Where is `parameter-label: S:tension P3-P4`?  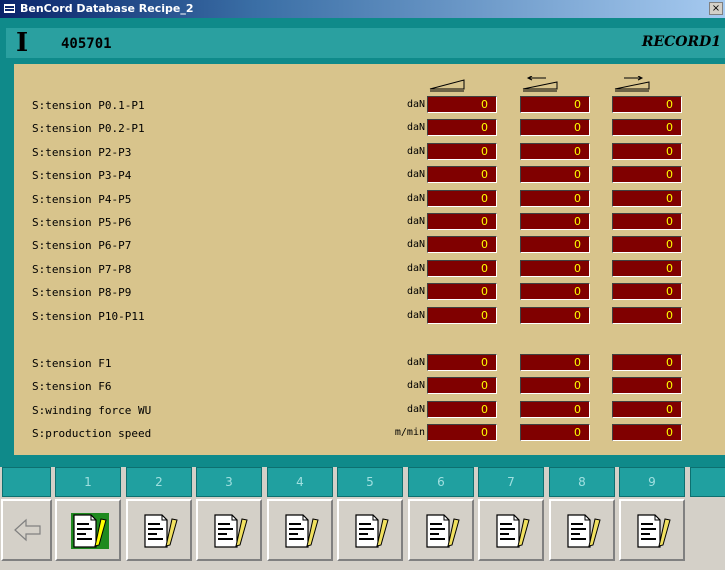
parameter-label: S:tension P3-P4 is located at coordinates (82, 175).